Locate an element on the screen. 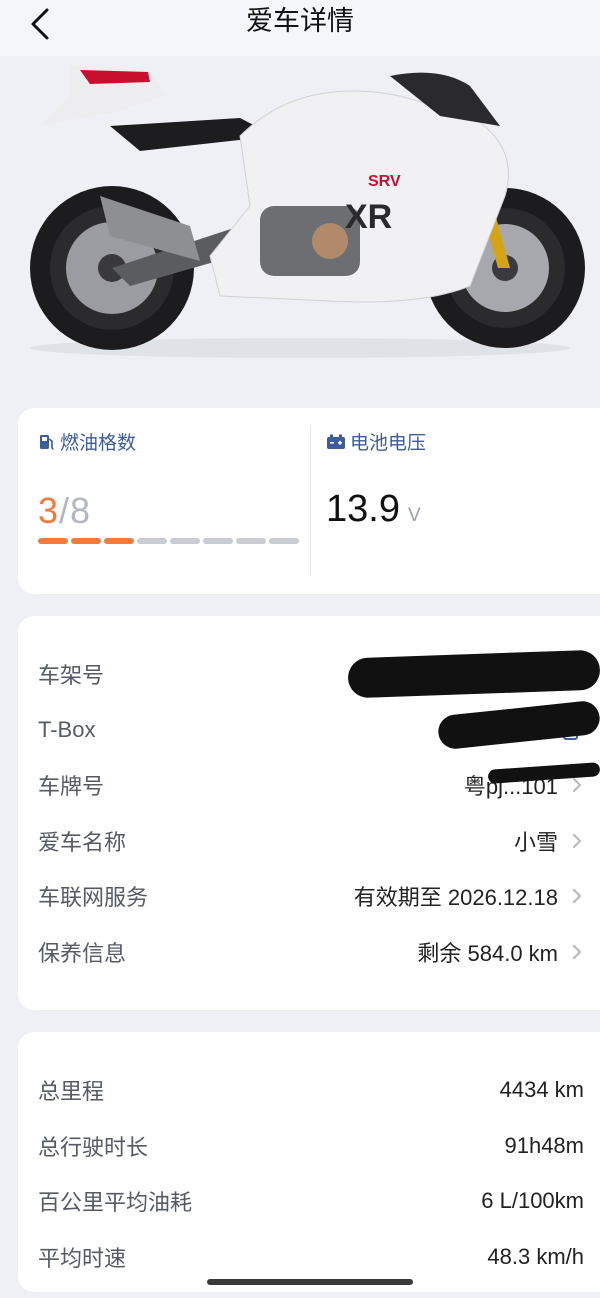  stat-label: 百公里平均油耗 is located at coordinates (115, 1203).